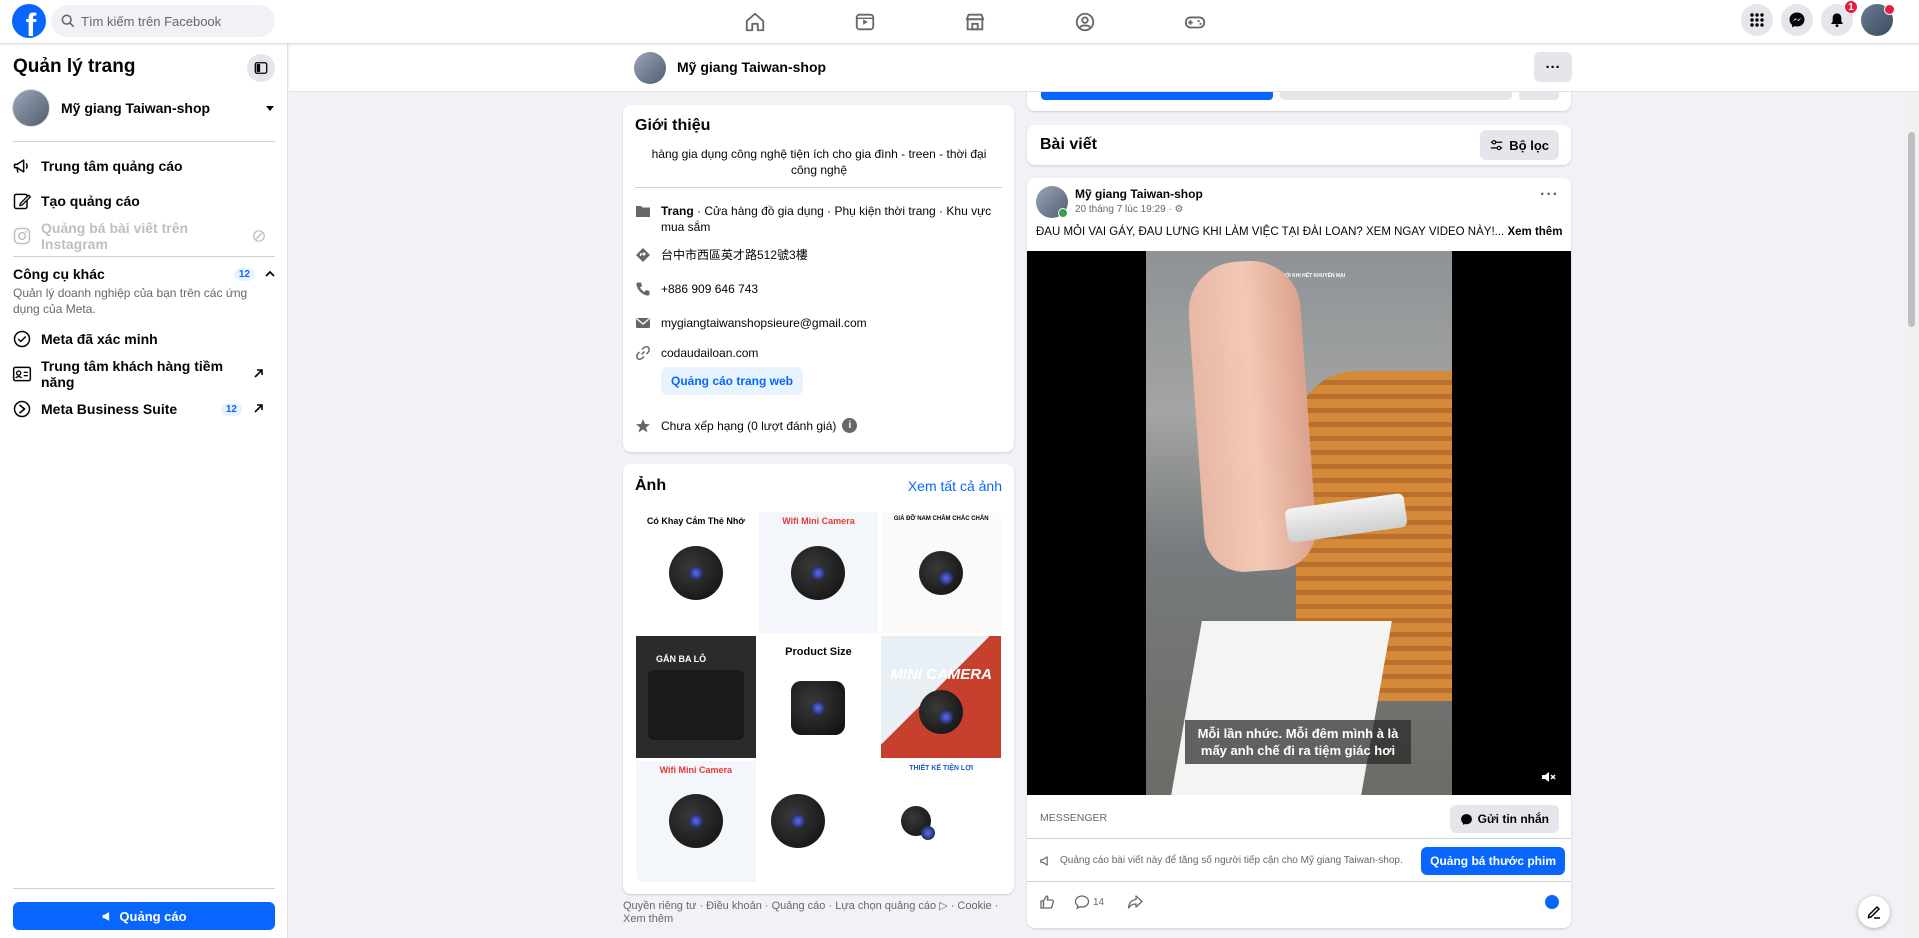 Image resolution: width=1919 pixels, height=938 pixels. What do you see at coordinates (59, 274) in the screenshot?
I see `other-tools-title: Công cụ khác` at bounding box center [59, 274].